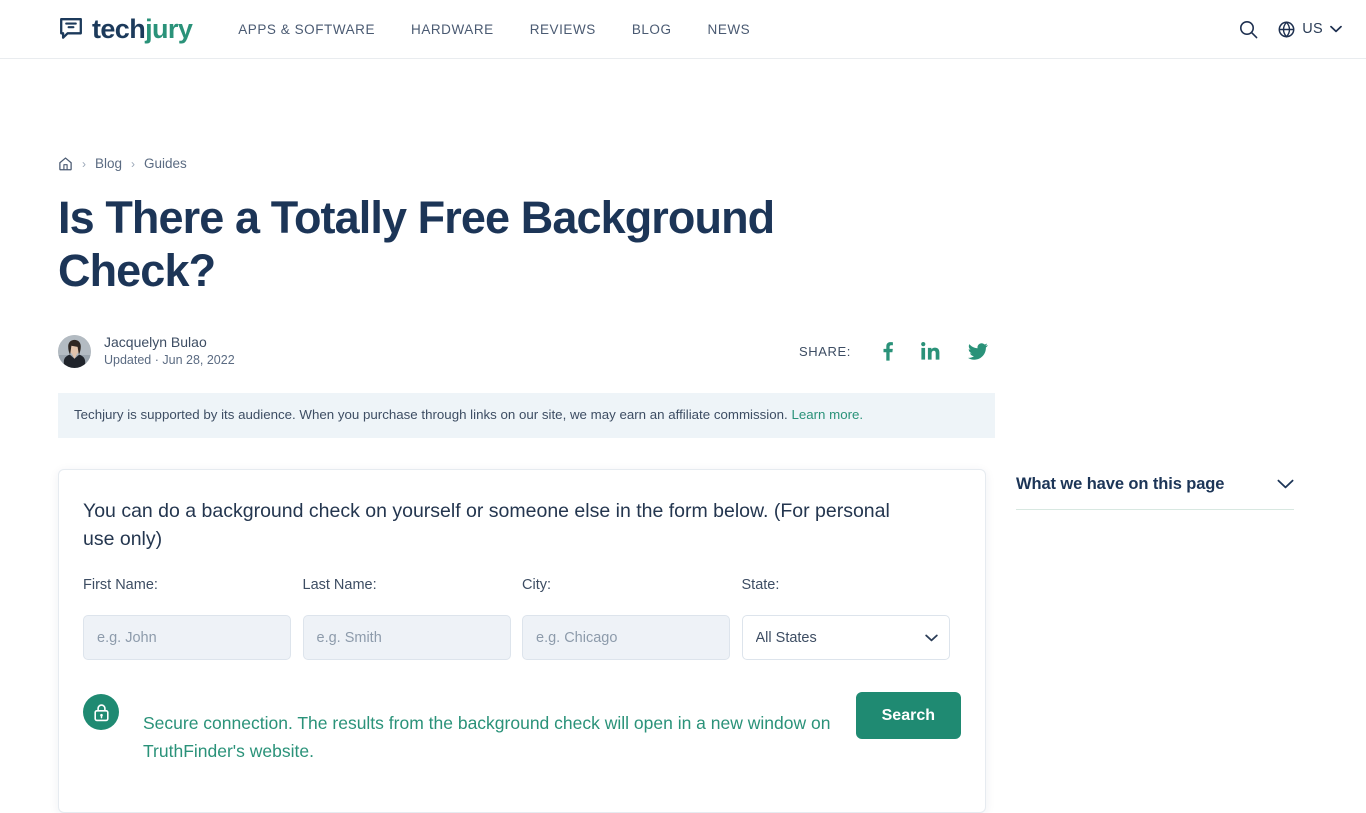  I want to click on author-meta: Jacquelyn Bulao Updated · Jun 28, 2022, so click(169, 351).